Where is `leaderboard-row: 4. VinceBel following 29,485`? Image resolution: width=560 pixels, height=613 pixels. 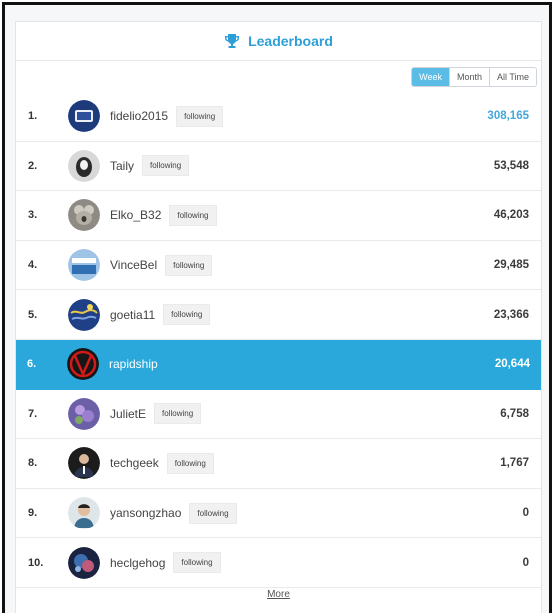
leaderboard-row: 4. VinceBel following 29,485 is located at coordinates (278, 266).